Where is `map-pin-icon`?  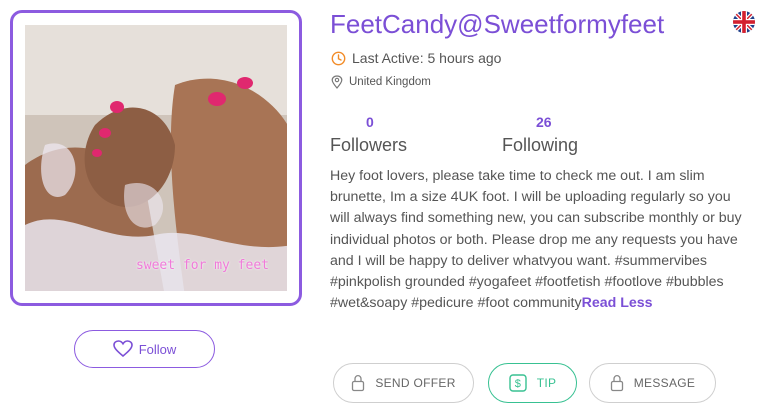
map-pin-icon is located at coordinates (337, 82).